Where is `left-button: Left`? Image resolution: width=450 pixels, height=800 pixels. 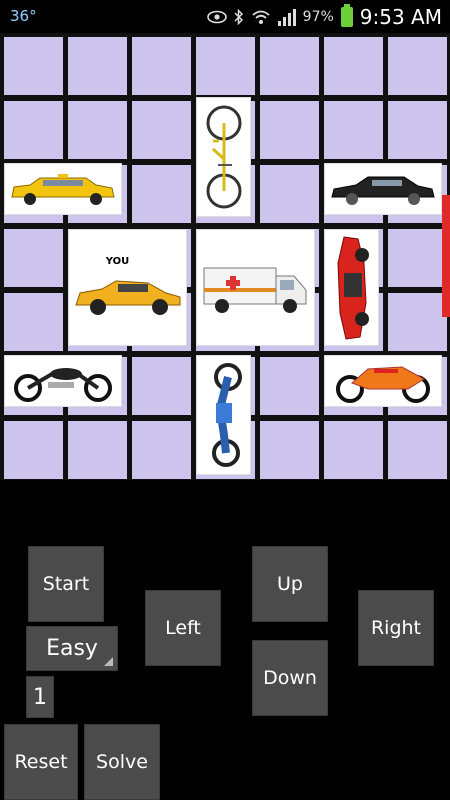
left-button: Left is located at coordinates (183, 628).